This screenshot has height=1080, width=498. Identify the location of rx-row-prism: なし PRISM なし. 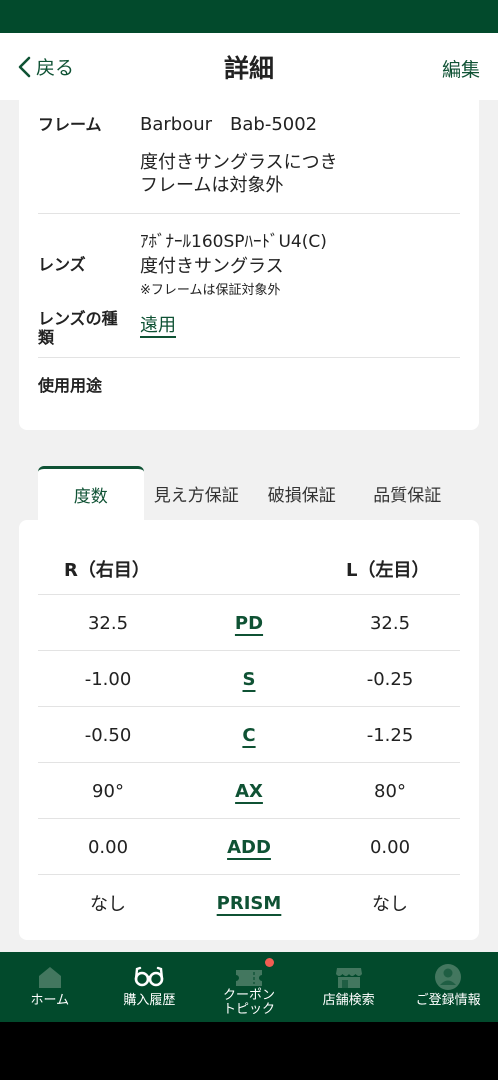
(249, 902).